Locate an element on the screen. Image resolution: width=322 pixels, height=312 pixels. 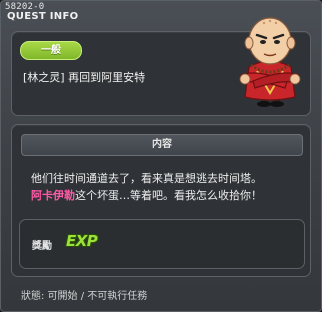
quest-category-pill: 一般 is located at coordinates (51, 50).